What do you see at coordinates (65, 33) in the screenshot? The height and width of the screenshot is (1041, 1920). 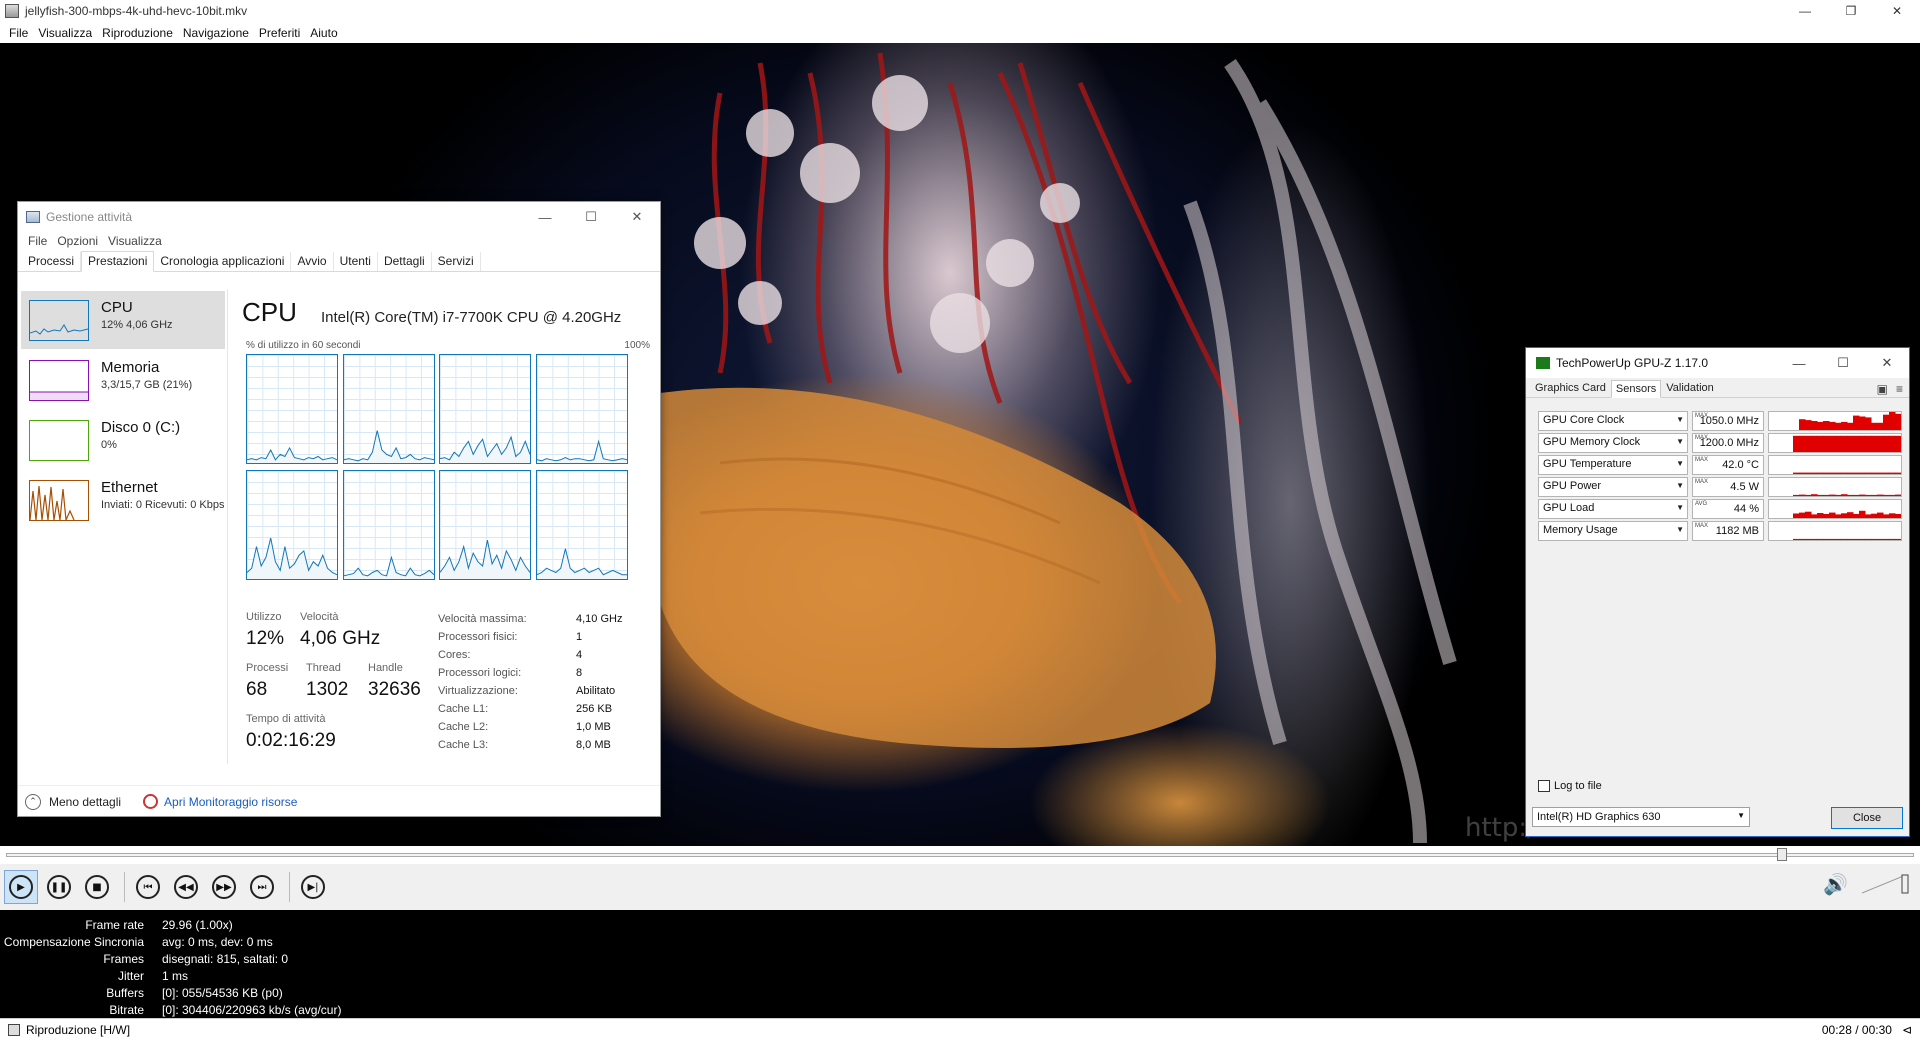 I see `menu-visualizza: Visualizza` at bounding box center [65, 33].